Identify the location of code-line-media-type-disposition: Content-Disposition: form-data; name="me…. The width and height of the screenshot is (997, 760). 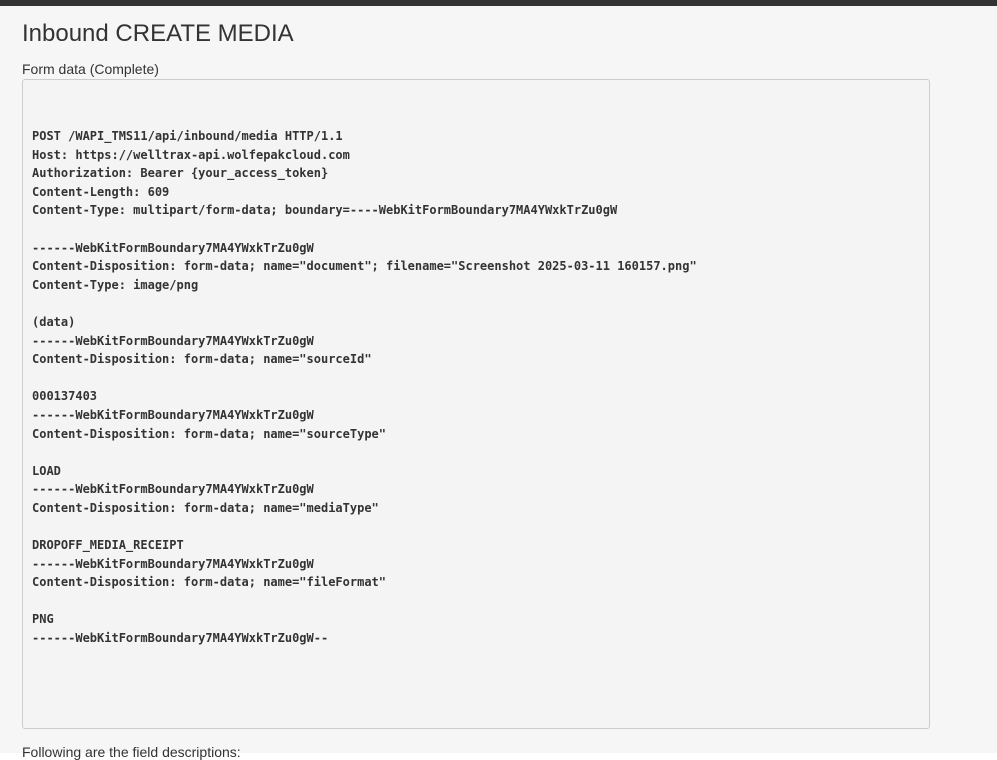
(205, 507).